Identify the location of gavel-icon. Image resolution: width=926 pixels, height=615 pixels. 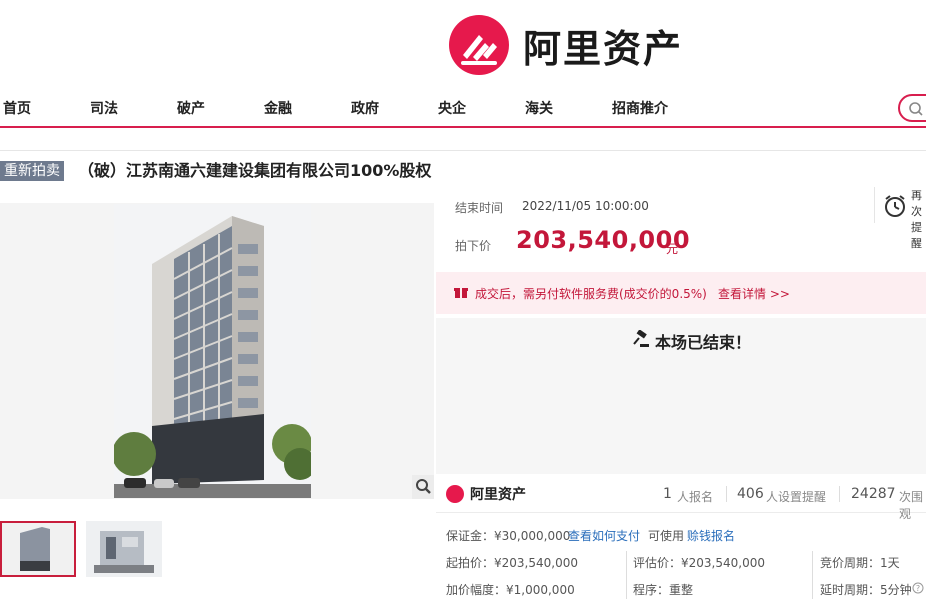
(641, 338).